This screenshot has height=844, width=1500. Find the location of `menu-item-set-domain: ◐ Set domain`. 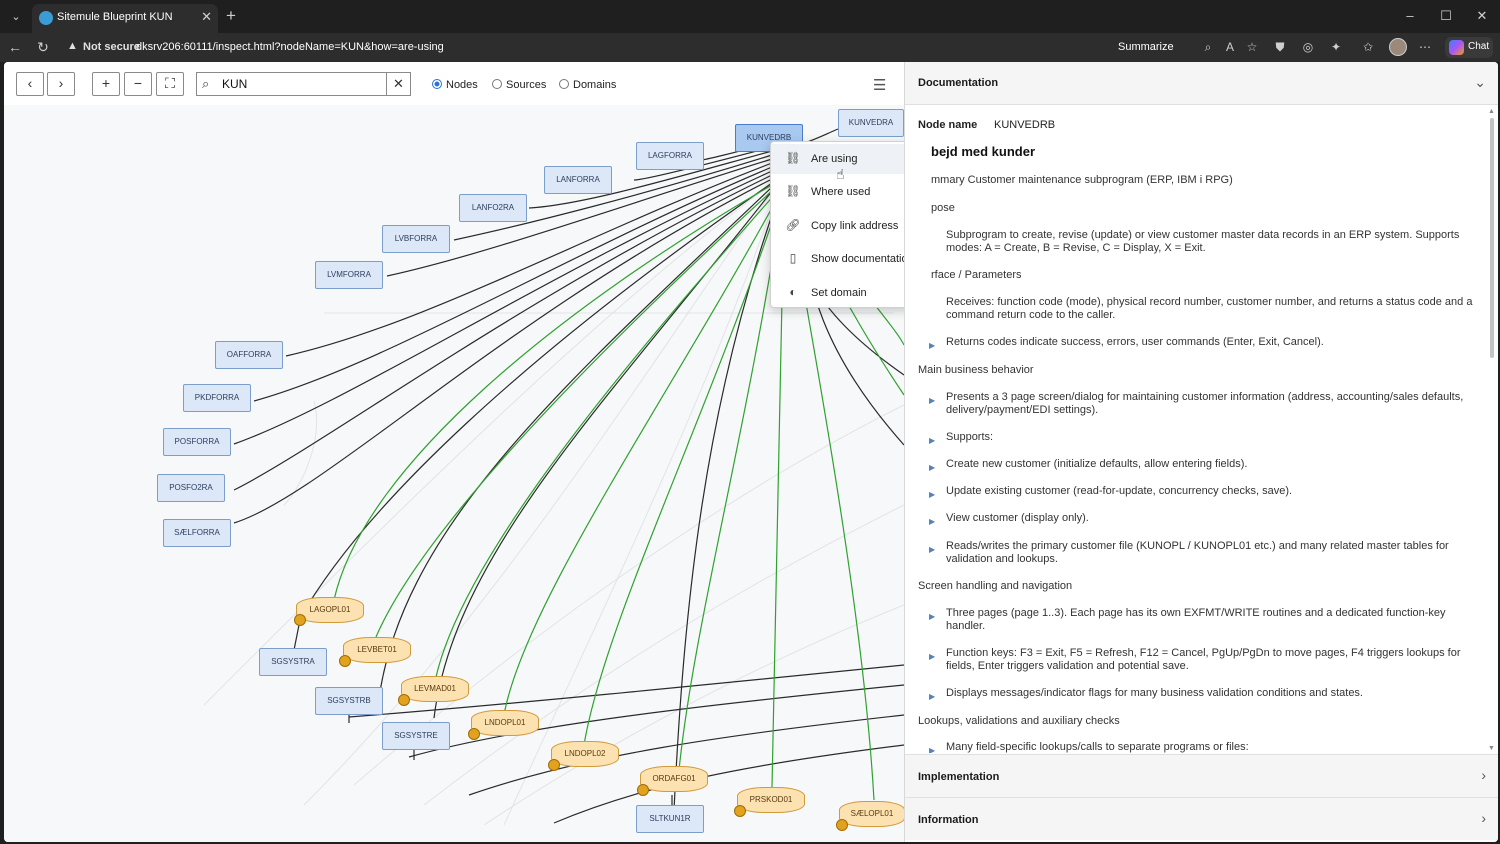

menu-item-set-domain: ◐ Set domain is located at coordinates (837, 293).